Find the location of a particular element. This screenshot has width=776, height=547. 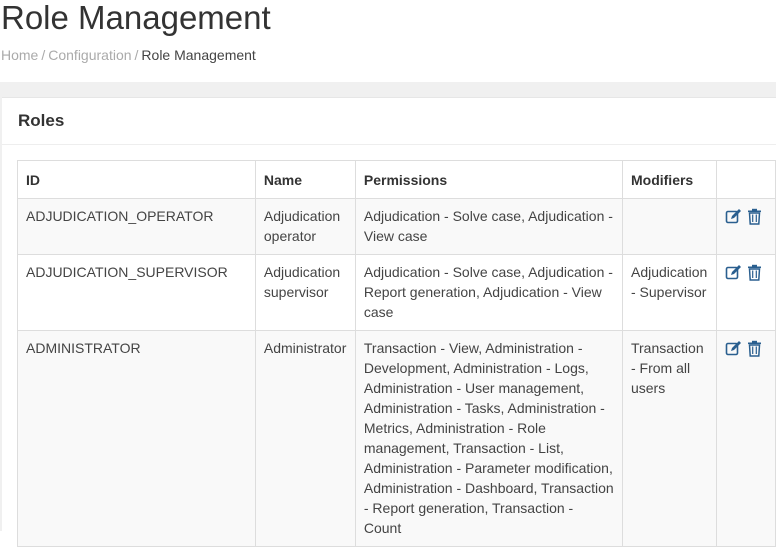

page-title: Role Management is located at coordinates (136, 18).